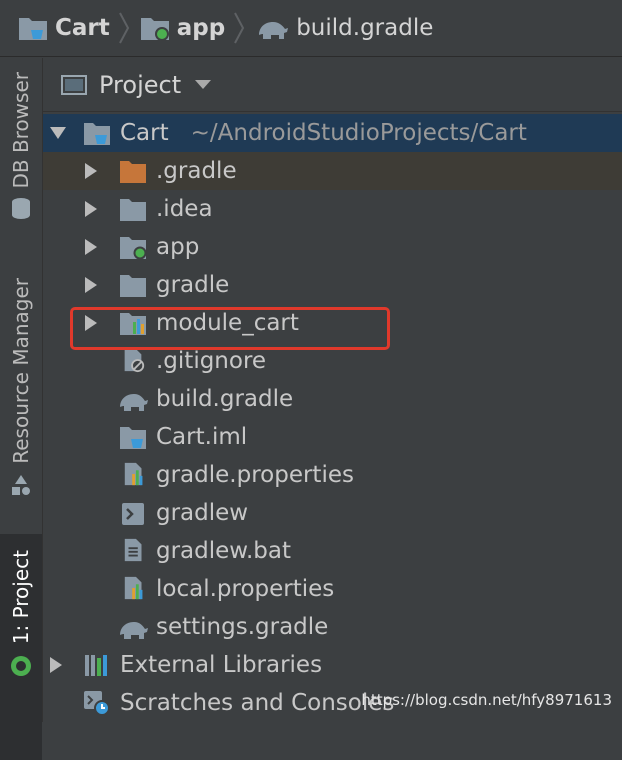 The height and width of the screenshot is (760, 622). I want to click on tree-item-gradle-dir: .gradle, so click(332, 171).